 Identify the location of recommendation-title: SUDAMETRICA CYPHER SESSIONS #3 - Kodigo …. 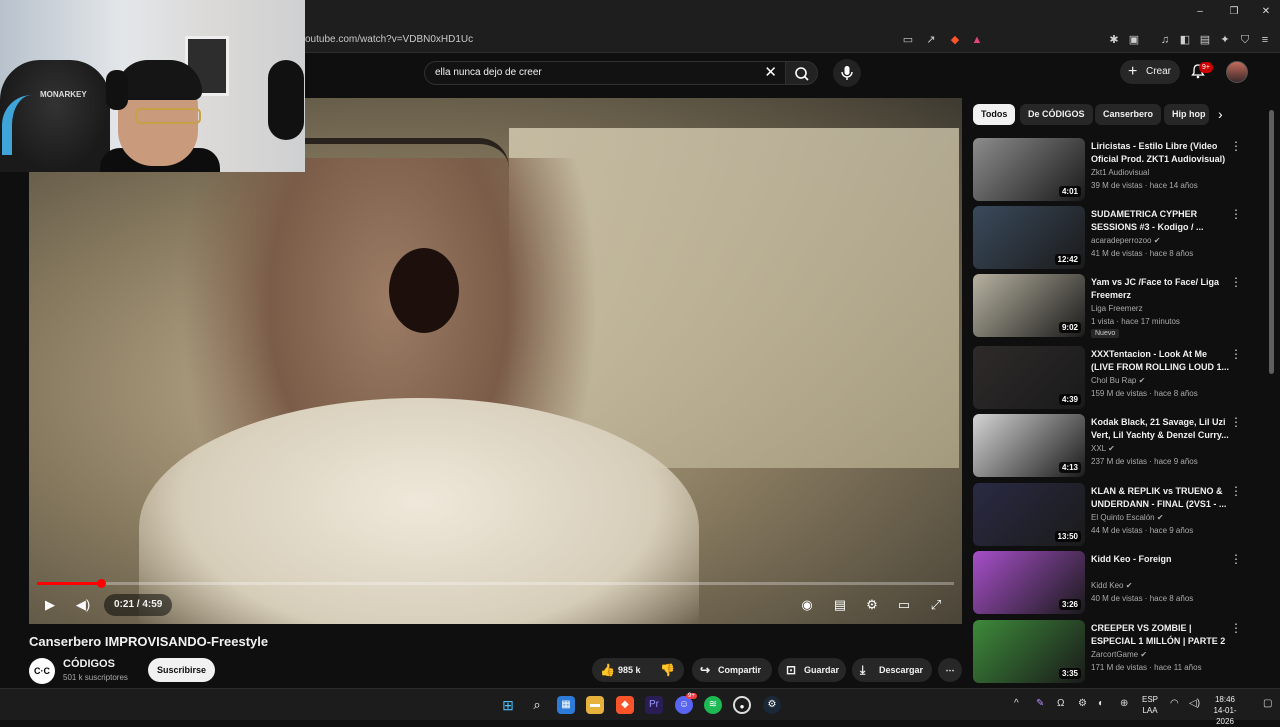
(1160, 221).